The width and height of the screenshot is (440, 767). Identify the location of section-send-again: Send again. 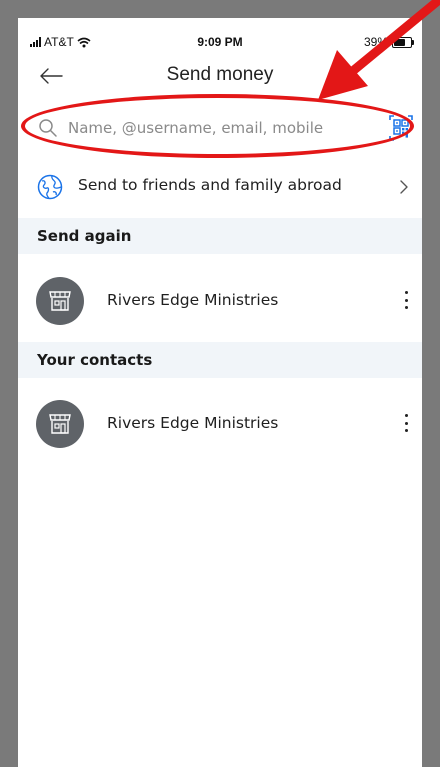
(220, 236).